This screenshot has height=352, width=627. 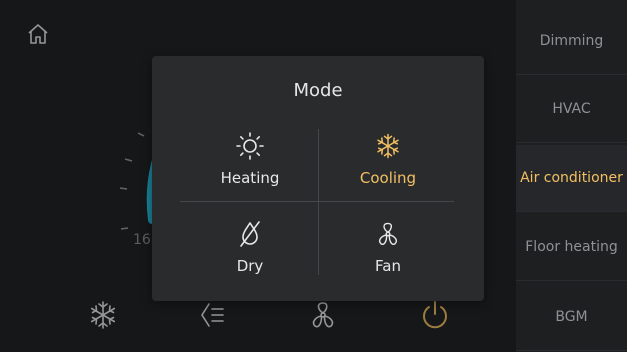 What do you see at coordinates (388, 163) in the screenshot?
I see `mode-option-cooling: Cooling` at bounding box center [388, 163].